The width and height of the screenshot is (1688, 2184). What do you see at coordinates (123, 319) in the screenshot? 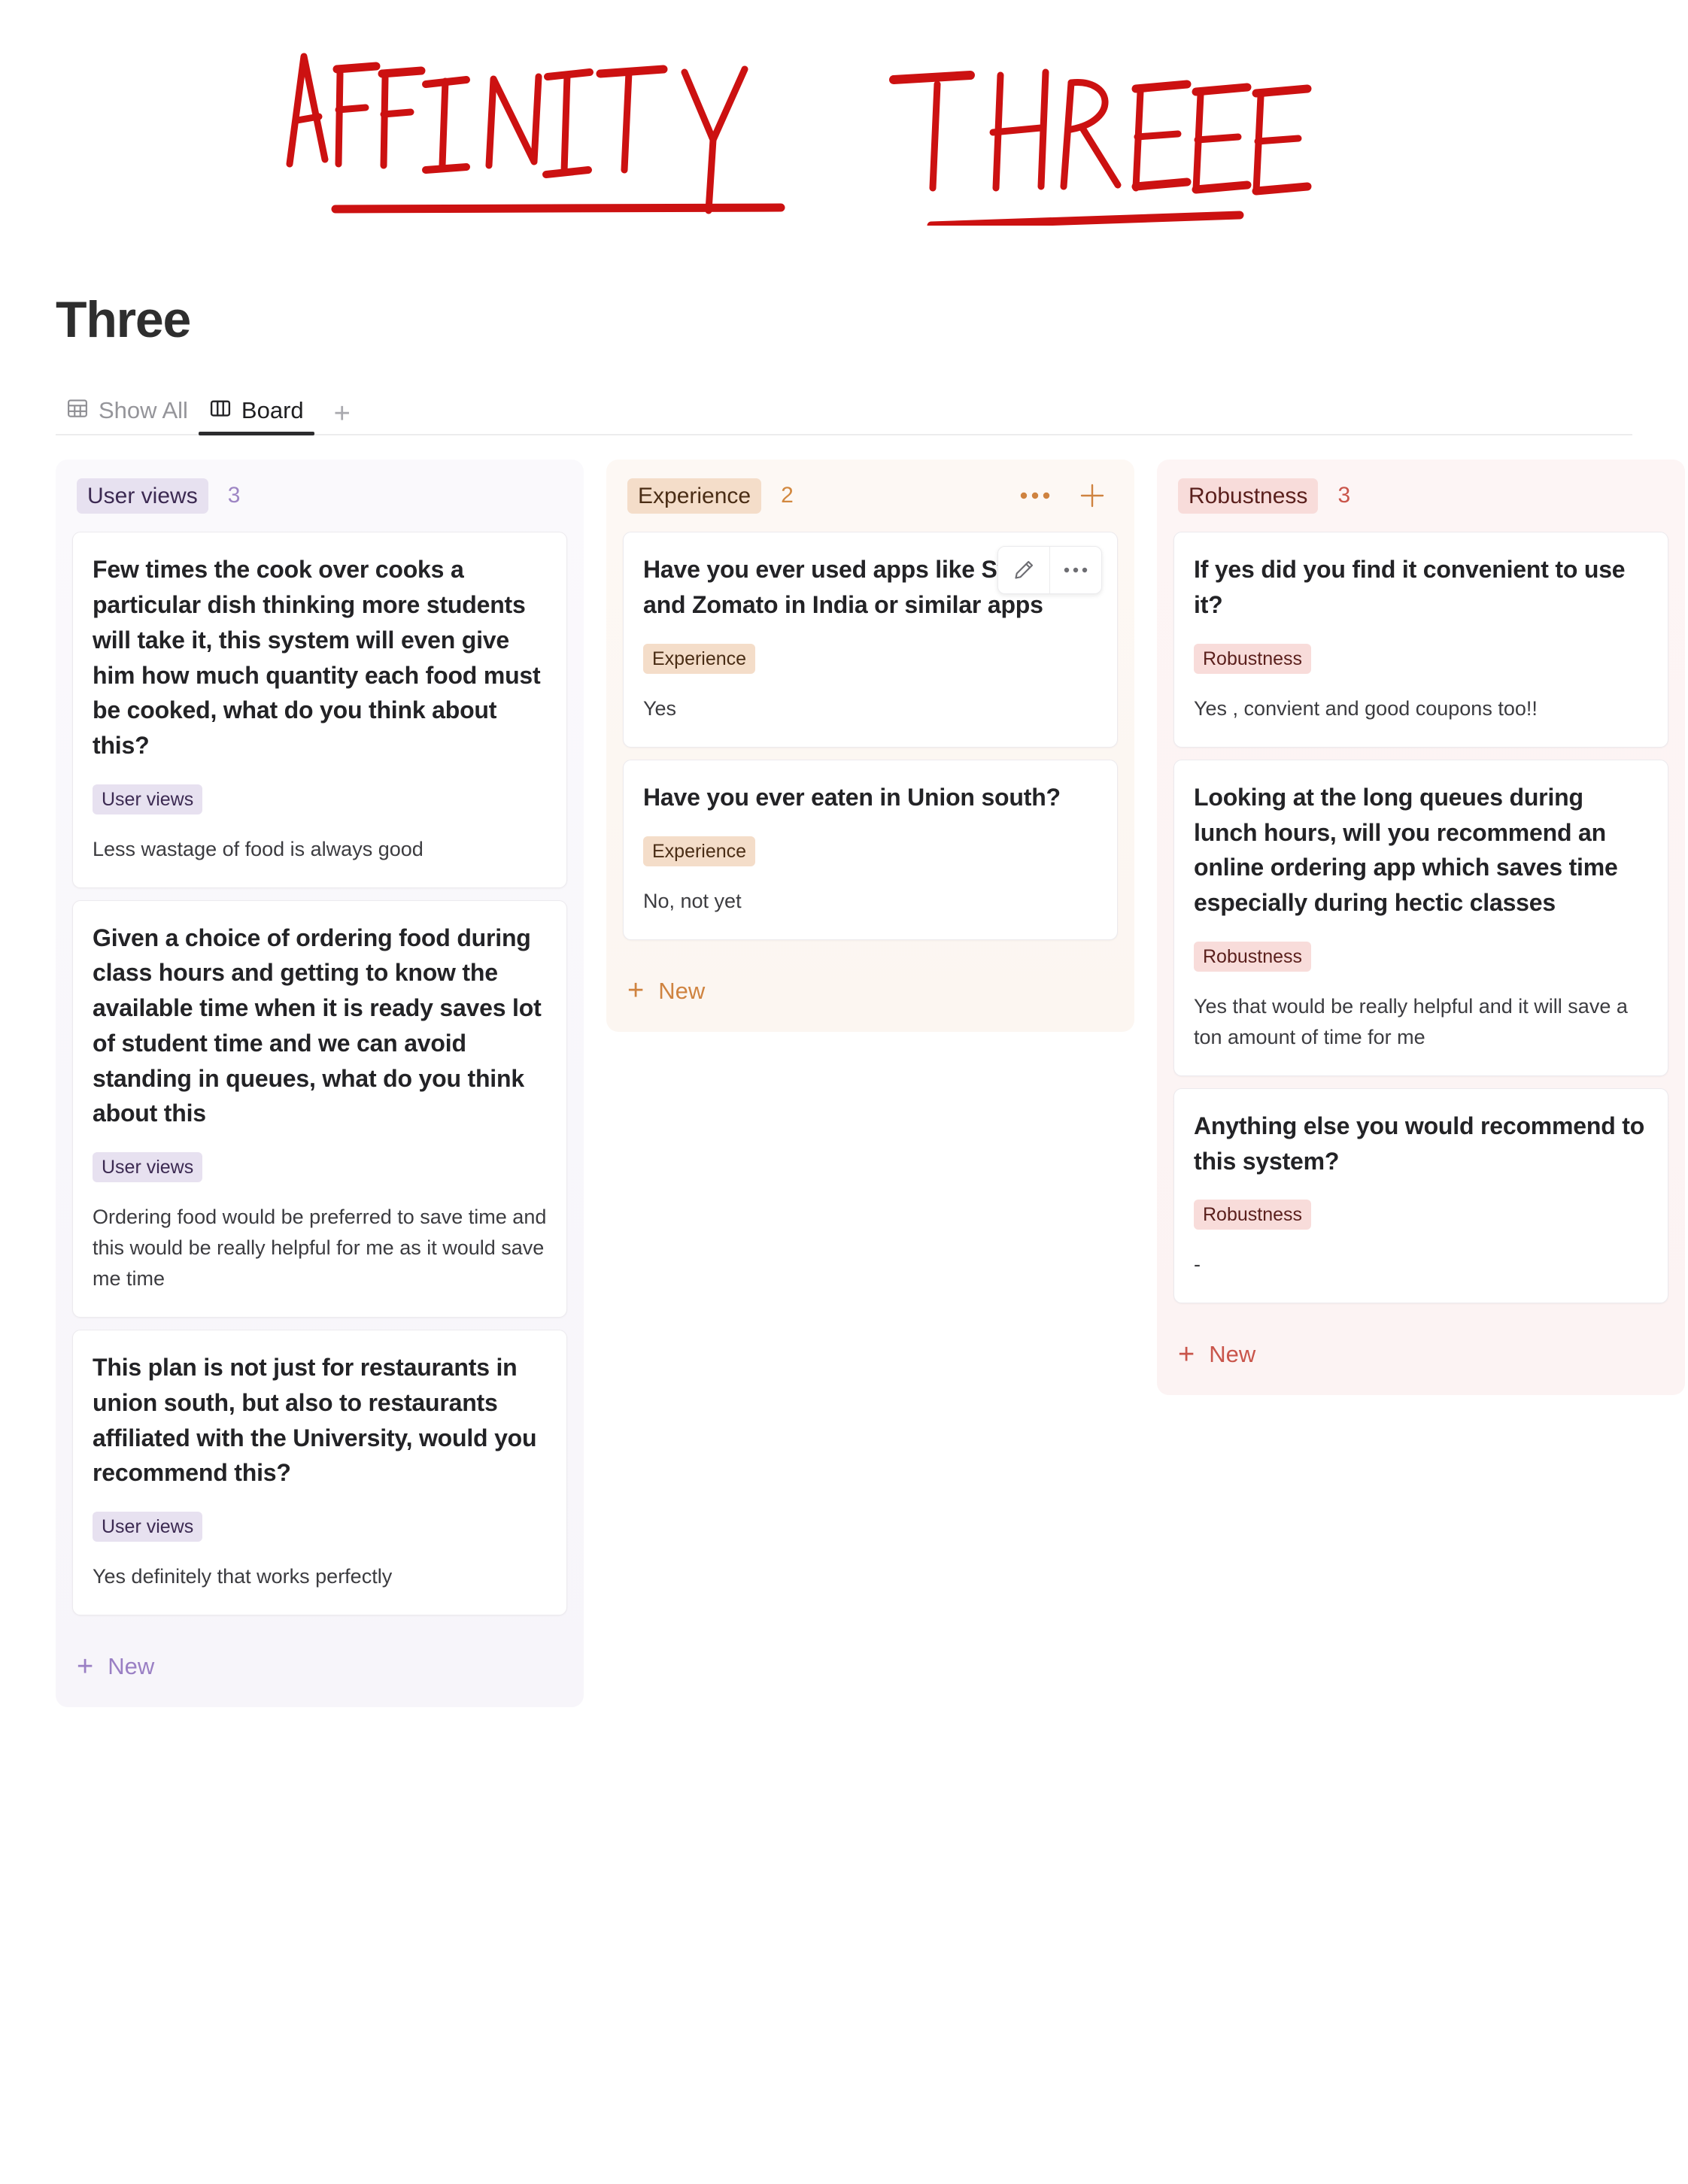
I see `page-title: Three` at bounding box center [123, 319].